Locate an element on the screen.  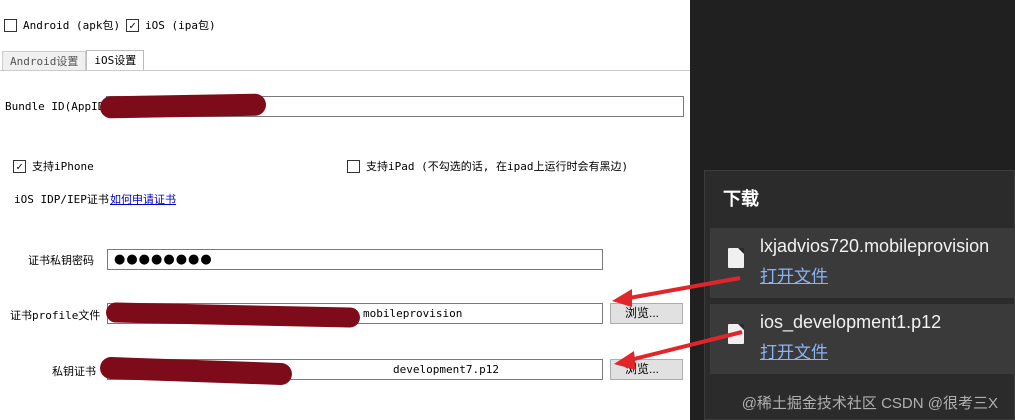
arrow-to-profile is located at coordinates (679, 289).